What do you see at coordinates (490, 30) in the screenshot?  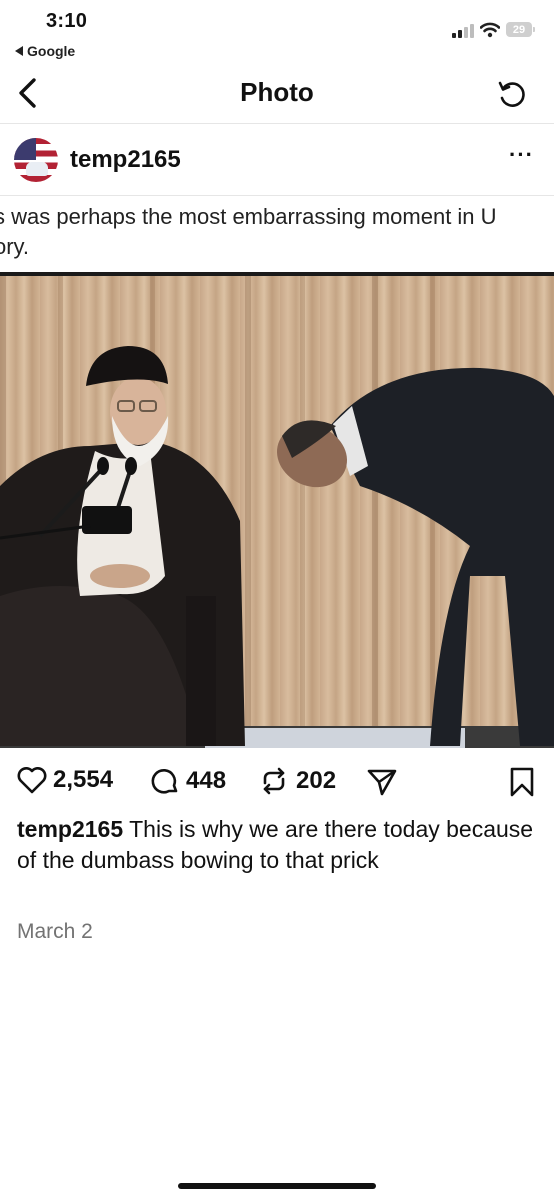 I see `wifi-icon` at bounding box center [490, 30].